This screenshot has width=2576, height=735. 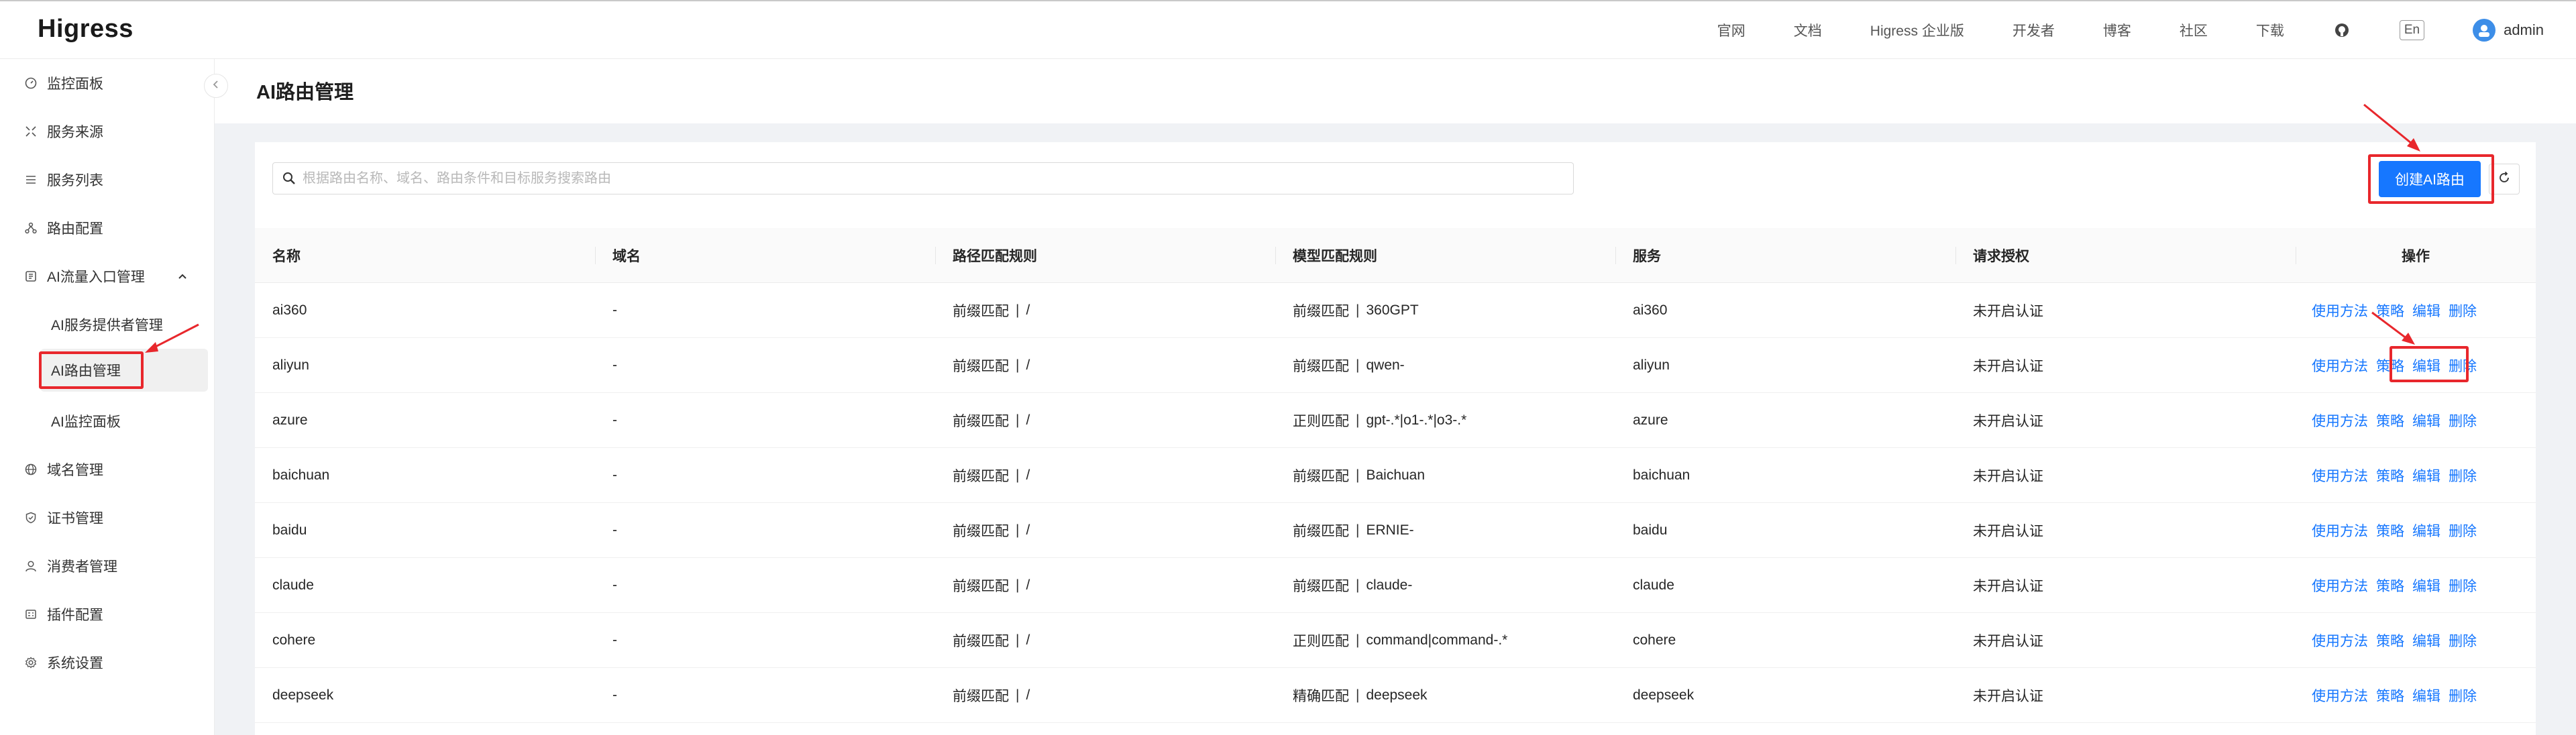 I want to click on cell-service: ai360, so click(x=1650, y=310).